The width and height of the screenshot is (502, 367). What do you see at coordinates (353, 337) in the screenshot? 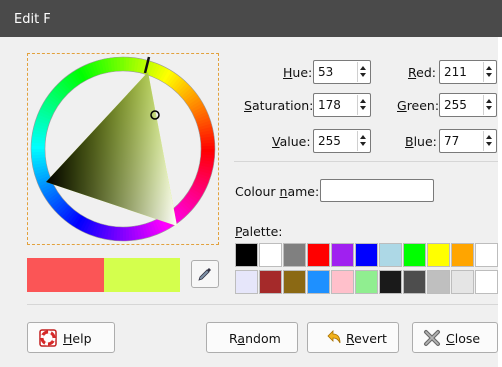
I see `revert-button: Revert` at bounding box center [353, 337].